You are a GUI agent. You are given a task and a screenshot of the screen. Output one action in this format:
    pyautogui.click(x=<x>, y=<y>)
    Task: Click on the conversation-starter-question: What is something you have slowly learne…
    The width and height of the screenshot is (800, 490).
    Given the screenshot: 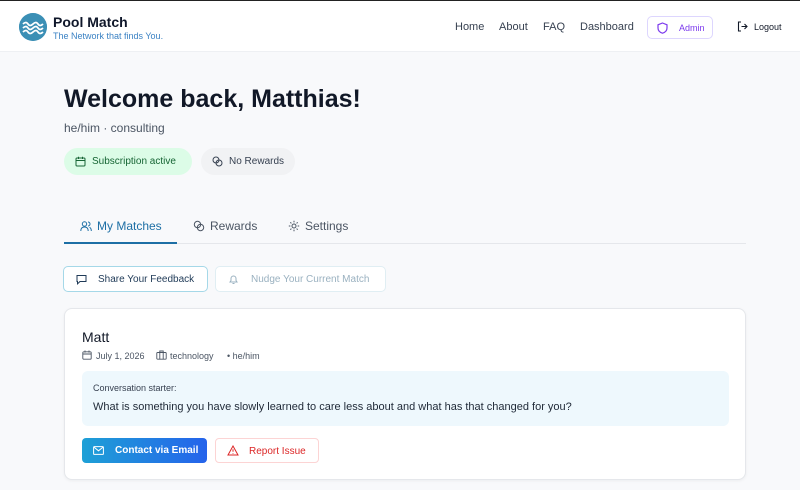 What is the action you would take?
    pyautogui.click(x=332, y=407)
    